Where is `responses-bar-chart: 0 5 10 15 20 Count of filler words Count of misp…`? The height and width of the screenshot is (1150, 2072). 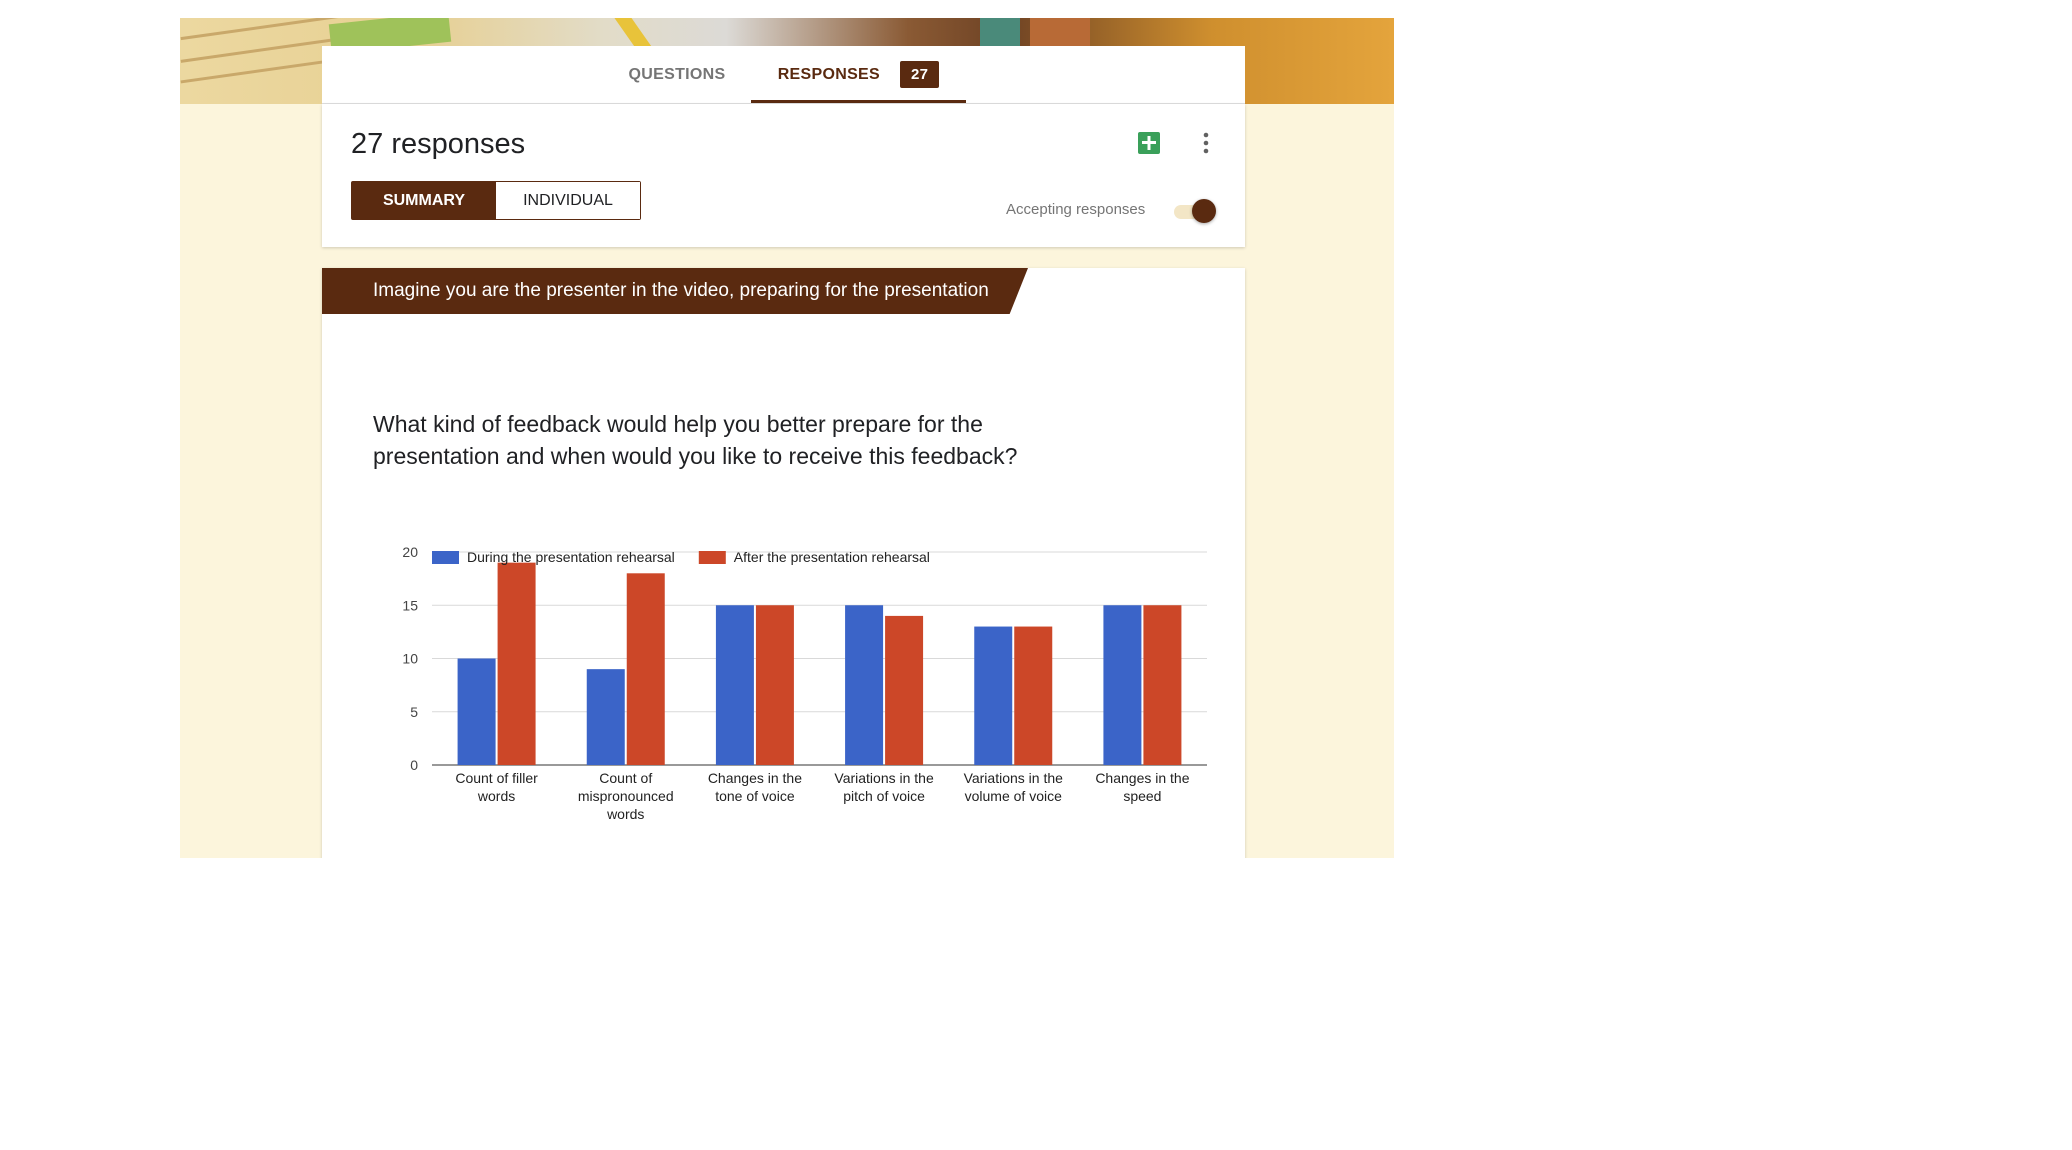 responses-bar-chart: 0 5 10 15 20 Count of filler words Count of misp… is located at coordinates (804, 683).